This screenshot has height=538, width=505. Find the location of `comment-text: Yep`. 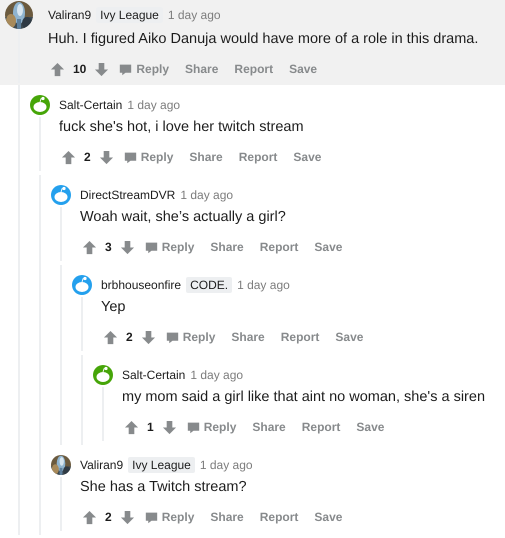

comment-text: Yep is located at coordinates (113, 307).